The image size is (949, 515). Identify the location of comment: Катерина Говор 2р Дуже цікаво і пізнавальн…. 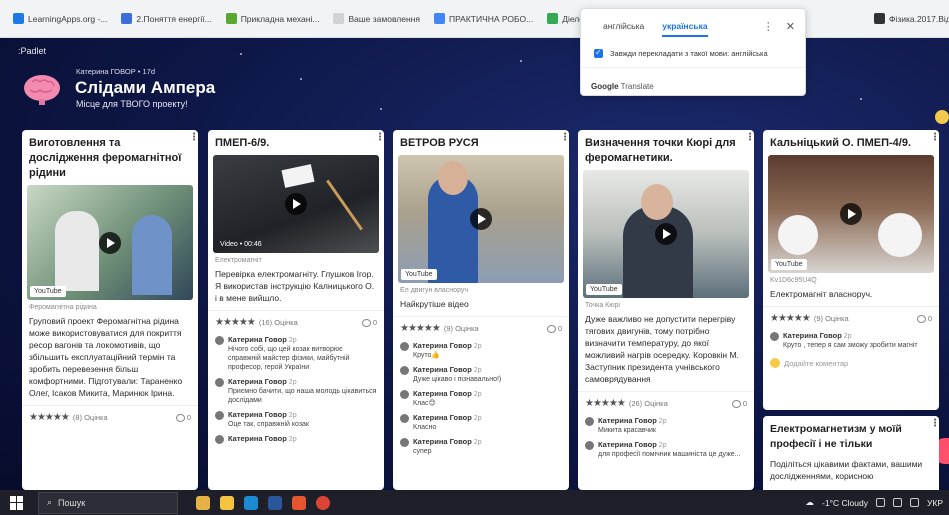
(481, 374).